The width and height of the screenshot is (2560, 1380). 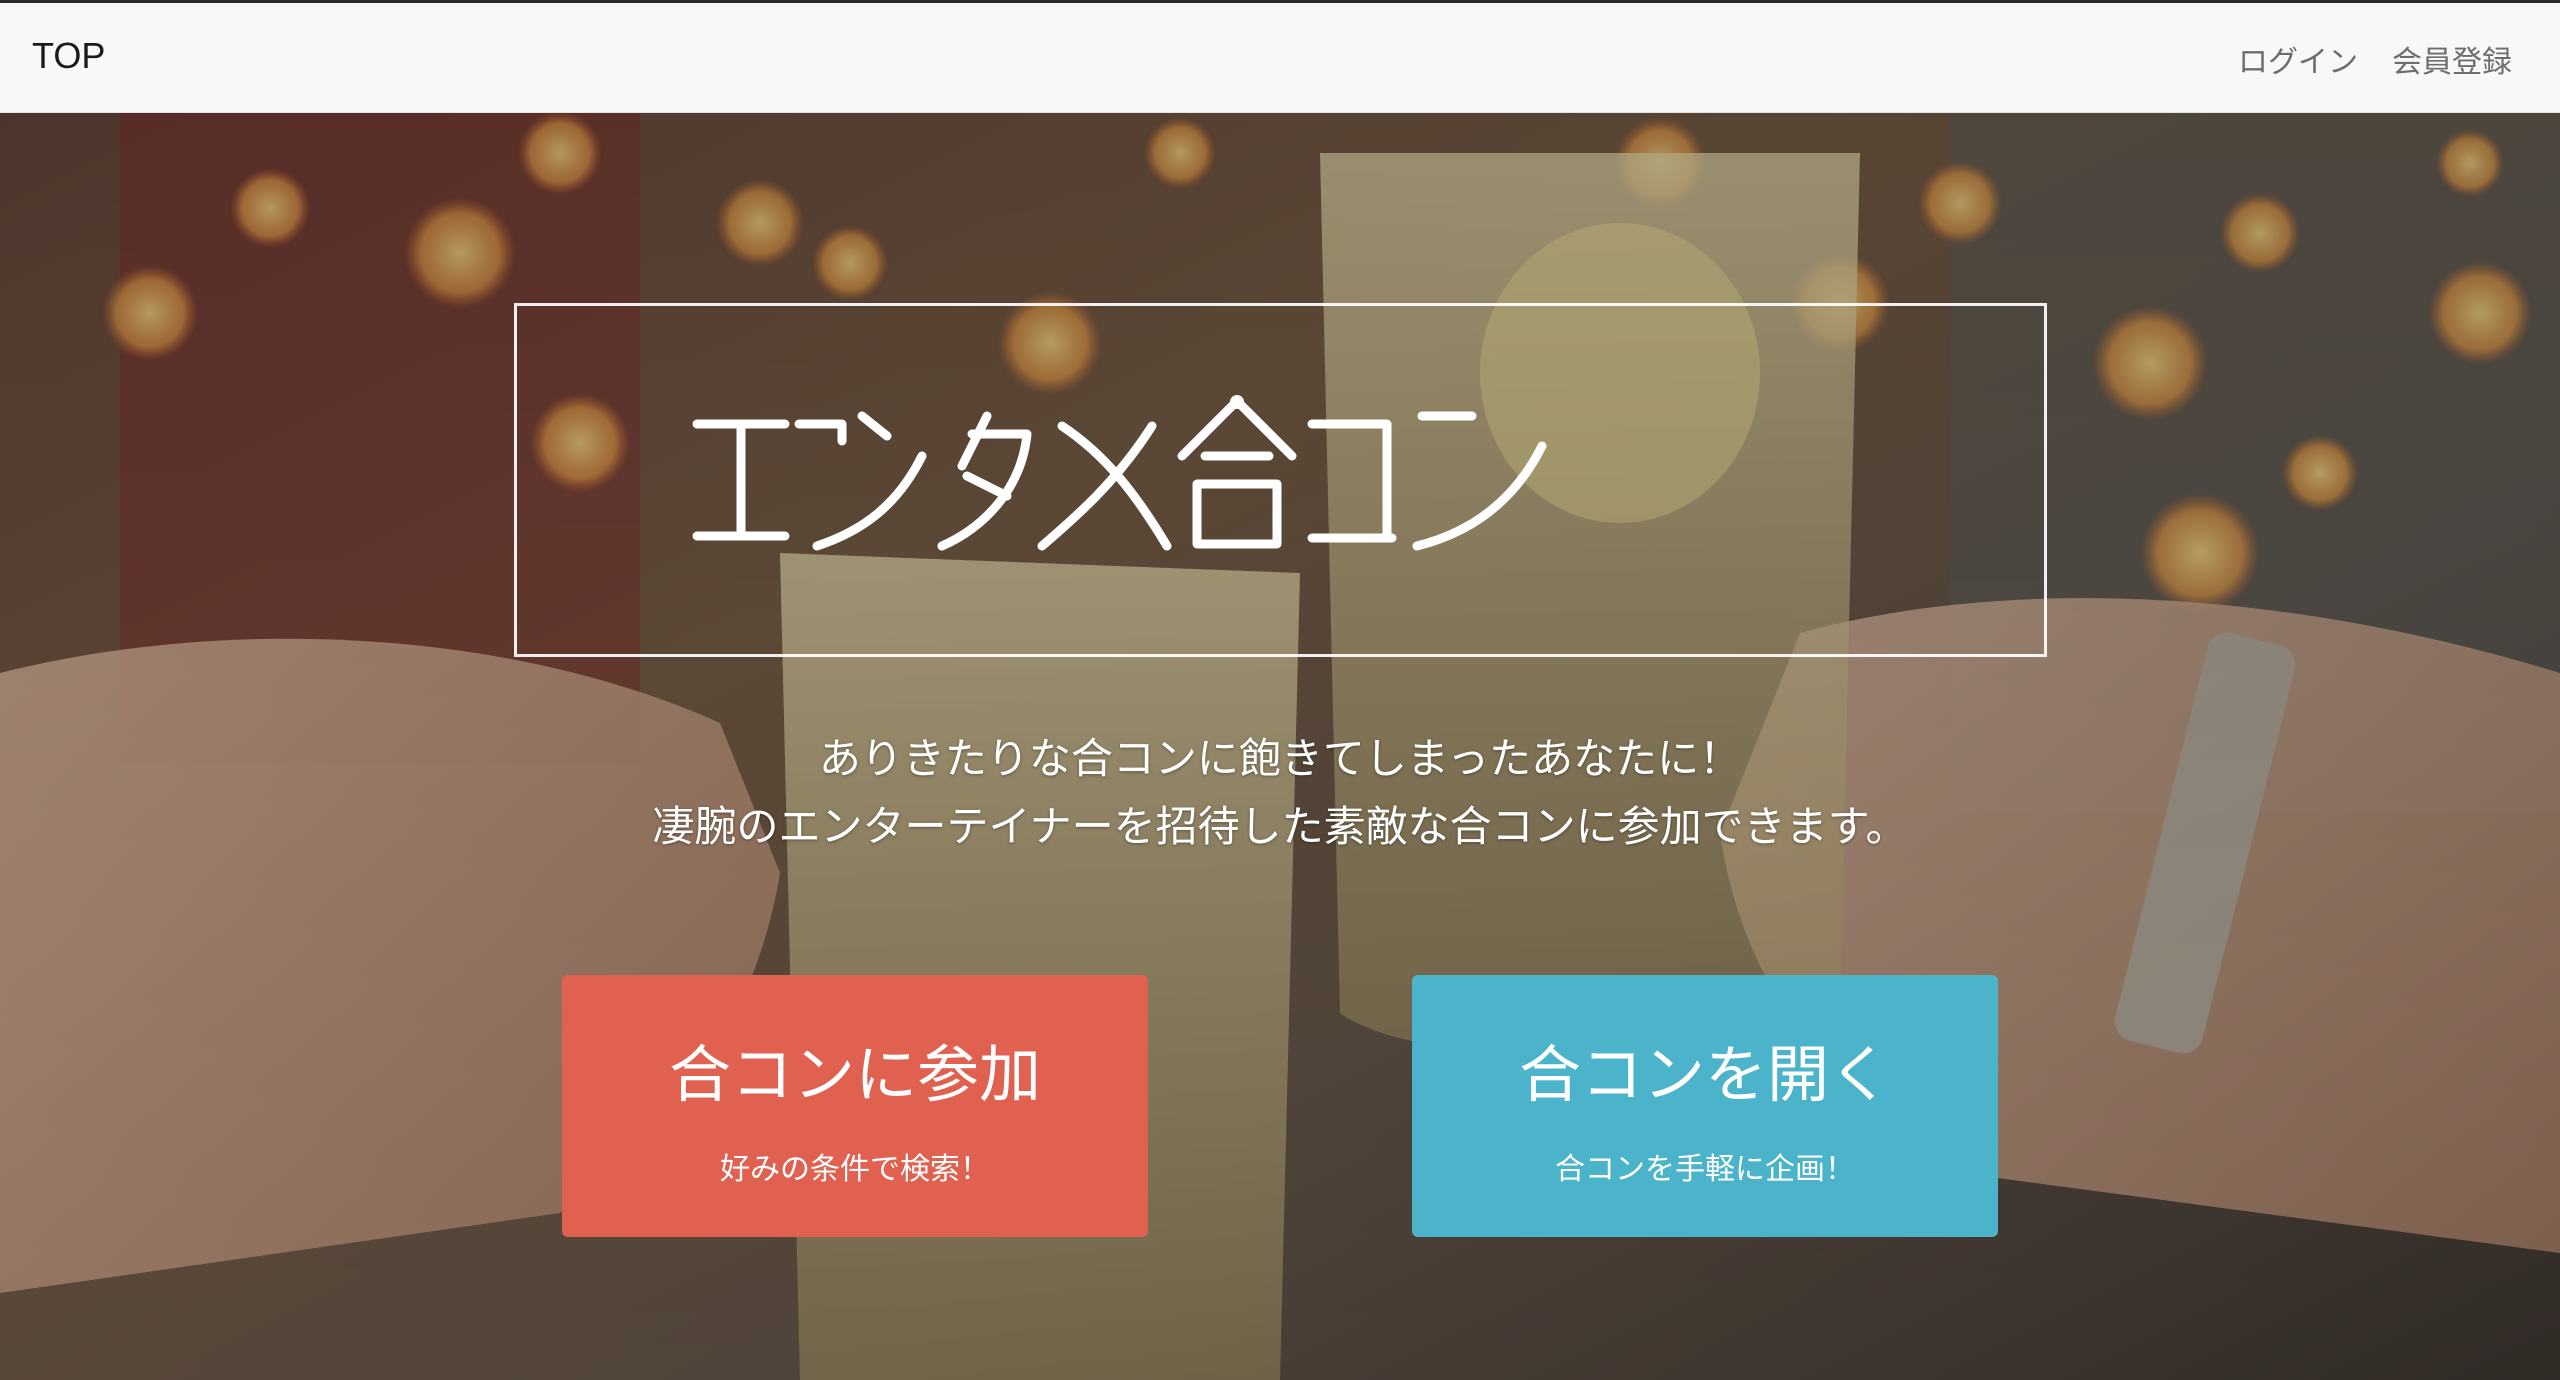 I want to click on signup-link: 会員登録, so click(x=2452, y=59).